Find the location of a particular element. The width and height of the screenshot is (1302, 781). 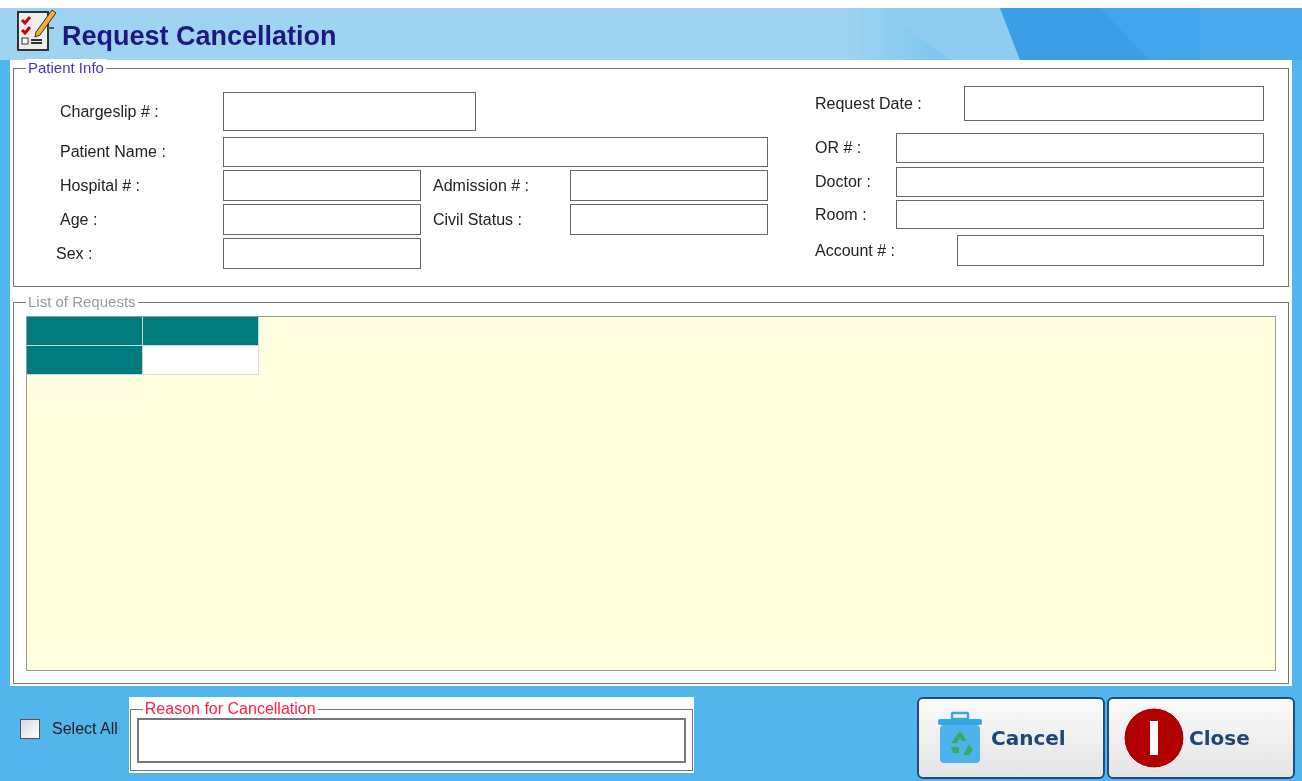

field-label: Sex : is located at coordinates (74, 253).